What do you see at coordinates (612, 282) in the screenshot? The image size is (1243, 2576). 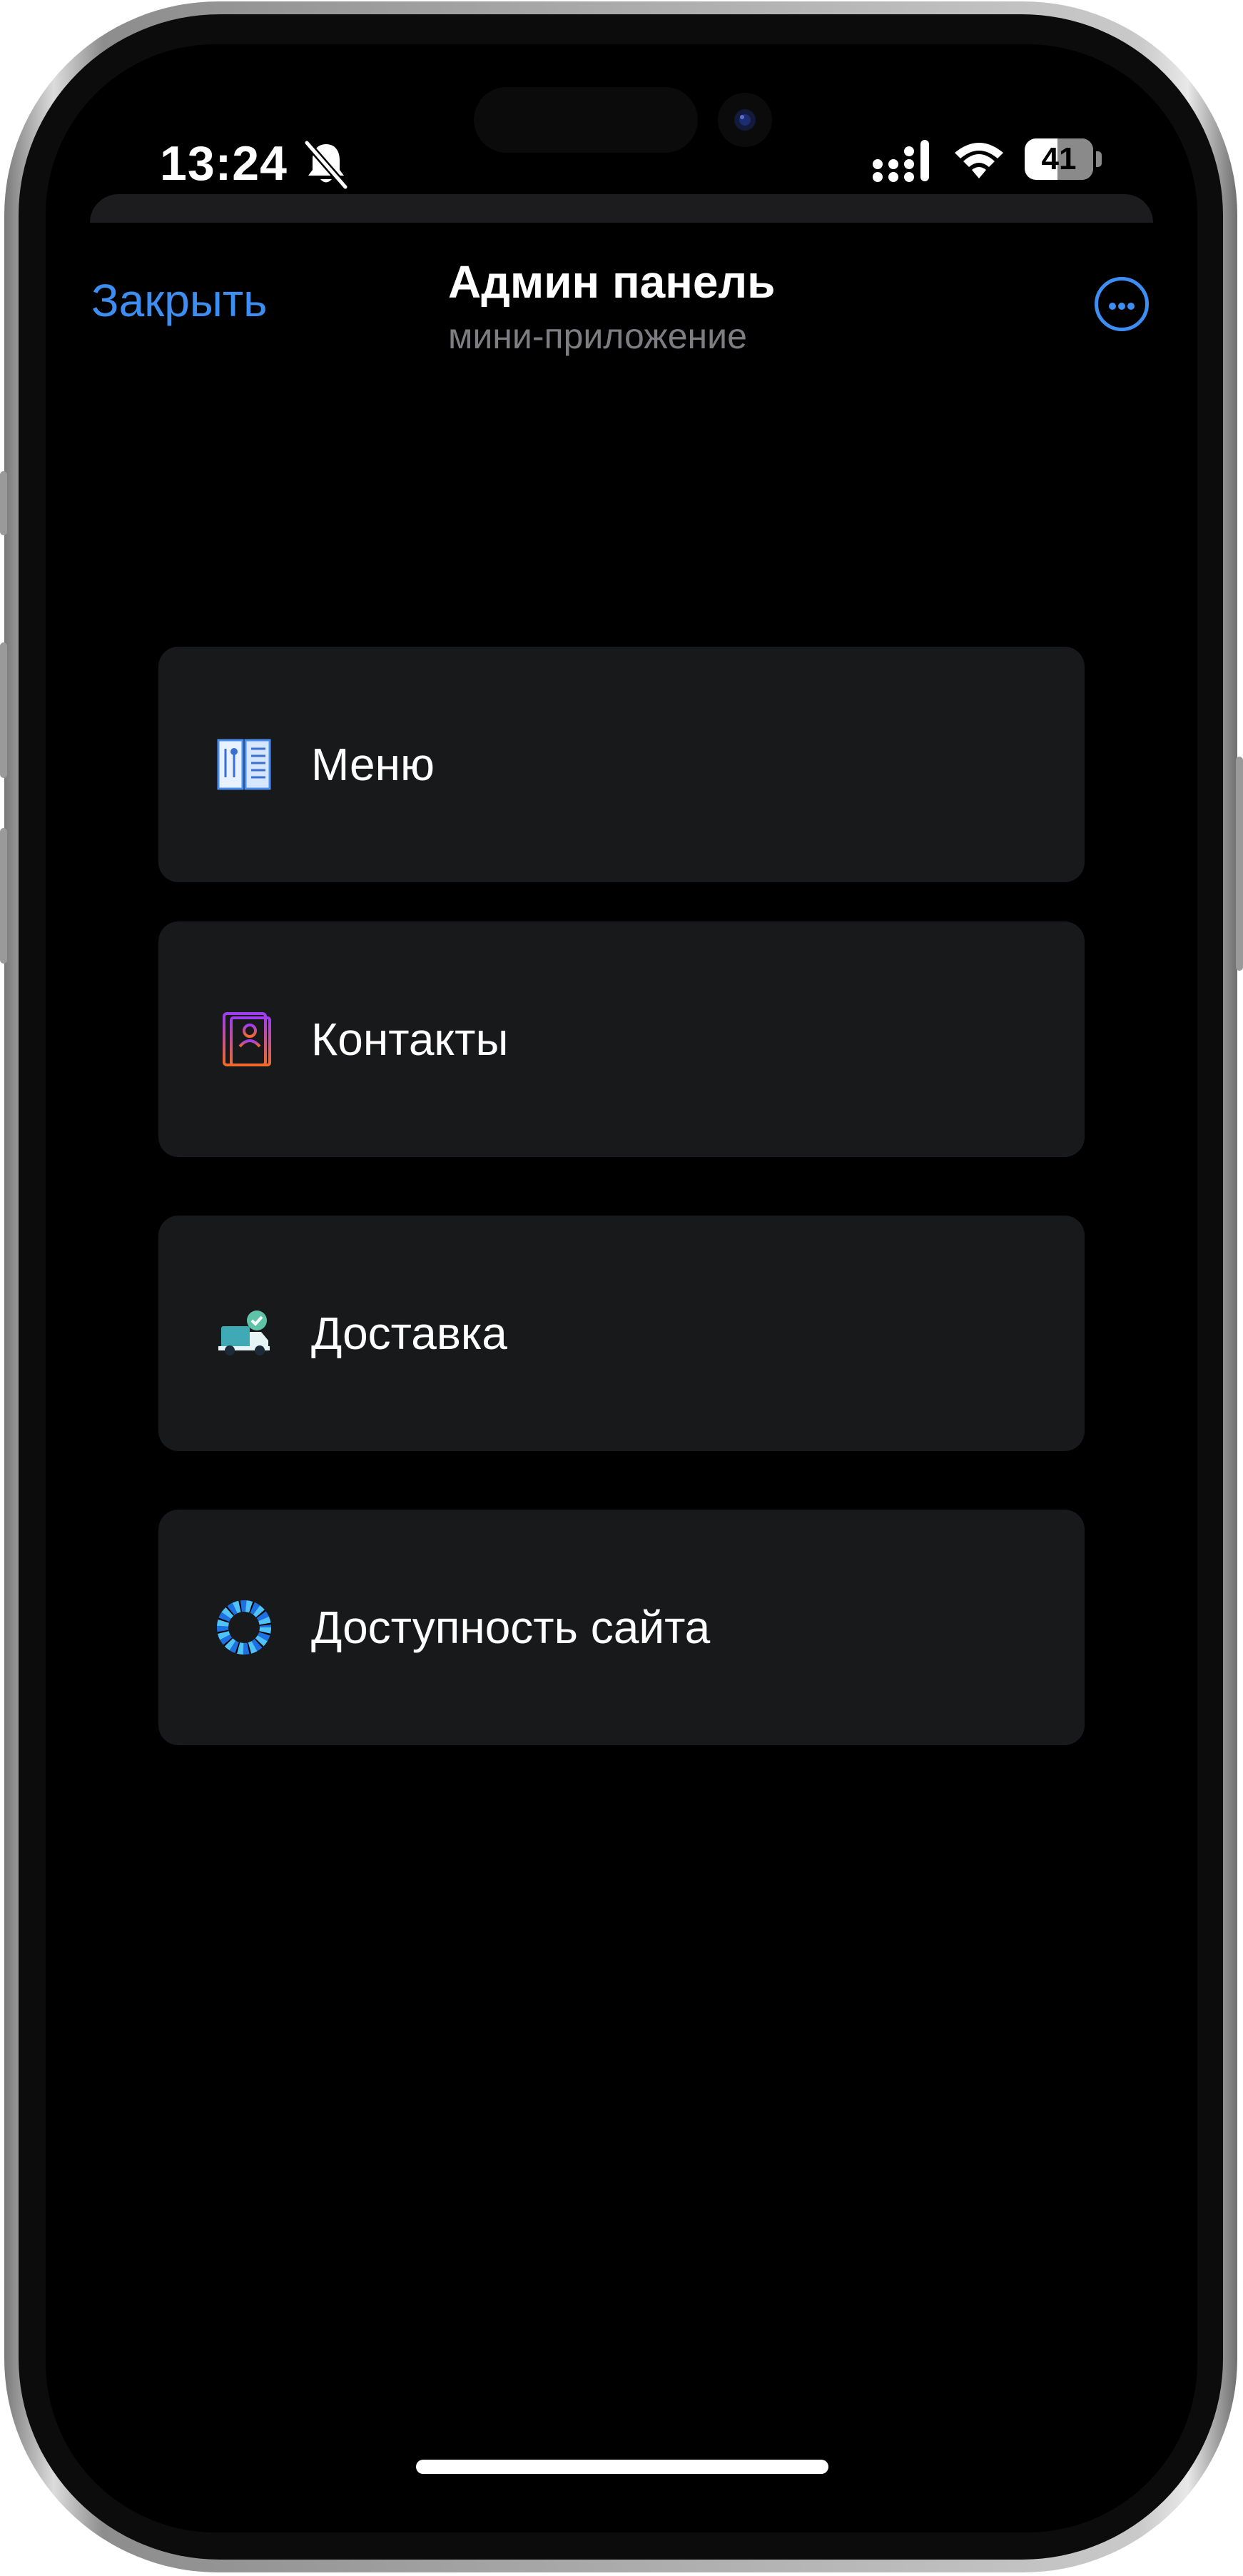 I see `page-title: Админ панель` at bounding box center [612, 282].